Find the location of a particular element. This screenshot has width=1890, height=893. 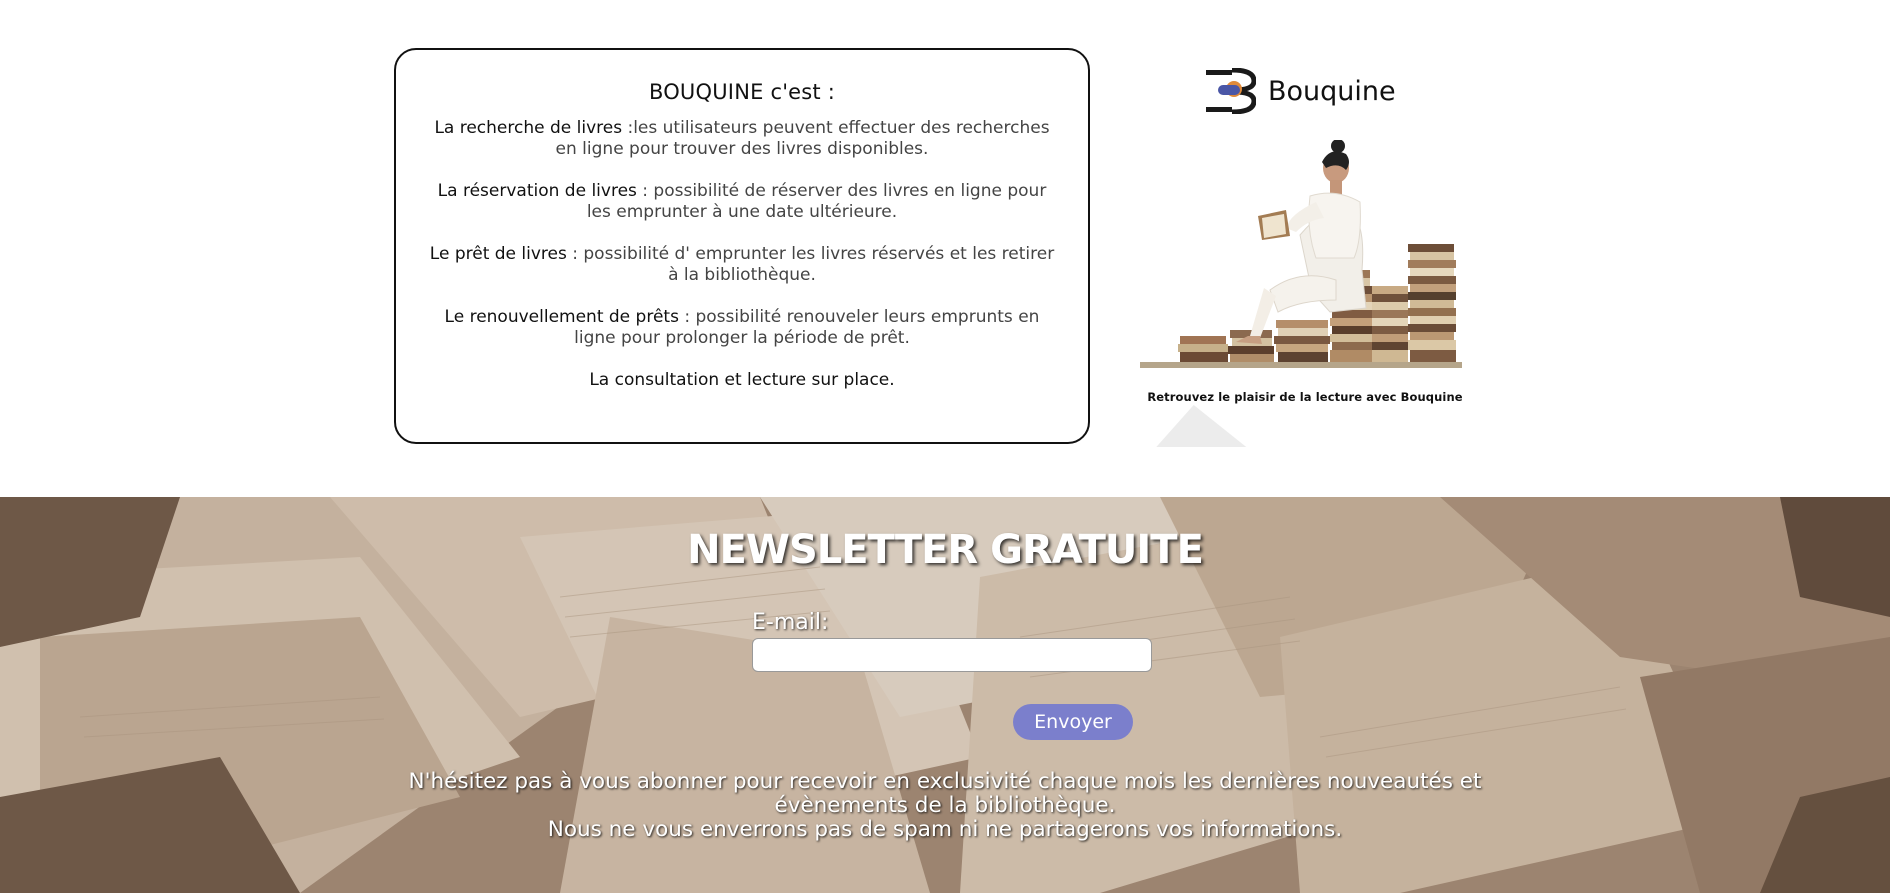

logo: Bouquine is located at coordinates (1300, 91).